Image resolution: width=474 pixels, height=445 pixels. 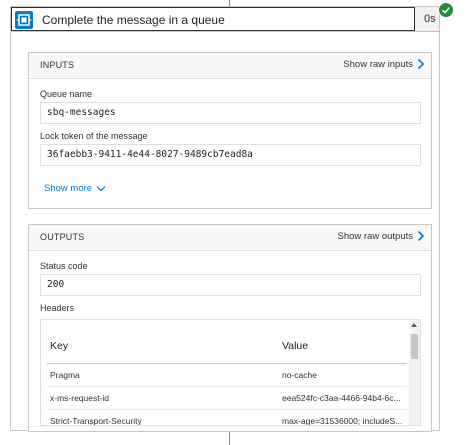 I want to click on outputs-section-title: OUTPUTS, so click(x=62, y=237).